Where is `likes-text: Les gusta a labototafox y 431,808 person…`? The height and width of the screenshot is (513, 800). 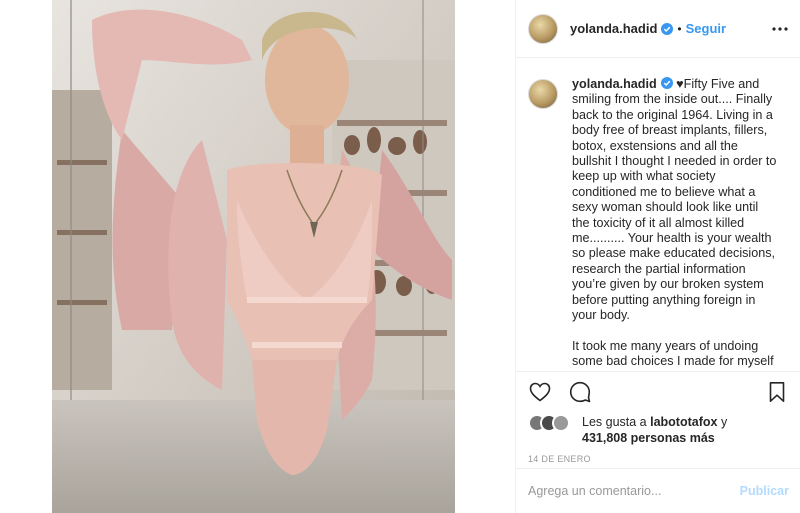
likes-text: Les gusta a labototafox y 431,808 person… is located at coordinates (654, 430).